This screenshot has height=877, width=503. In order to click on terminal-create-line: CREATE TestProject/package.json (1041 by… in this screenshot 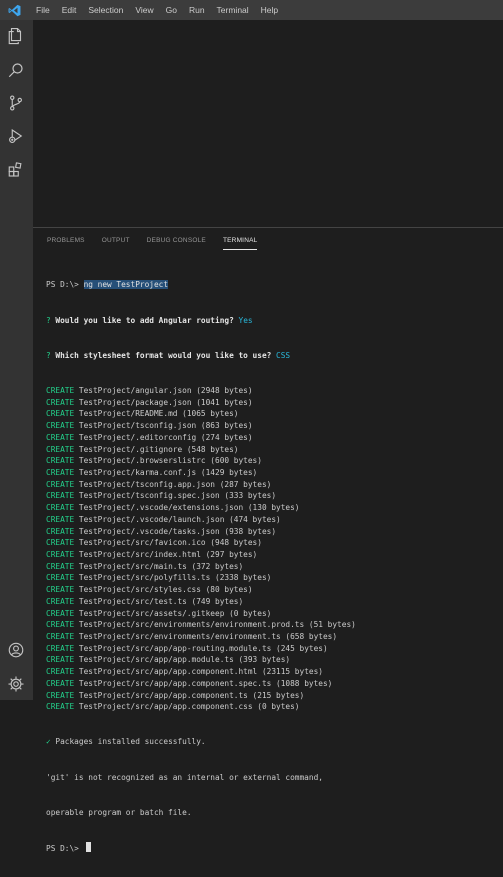, I will do `click(271, 403)`.